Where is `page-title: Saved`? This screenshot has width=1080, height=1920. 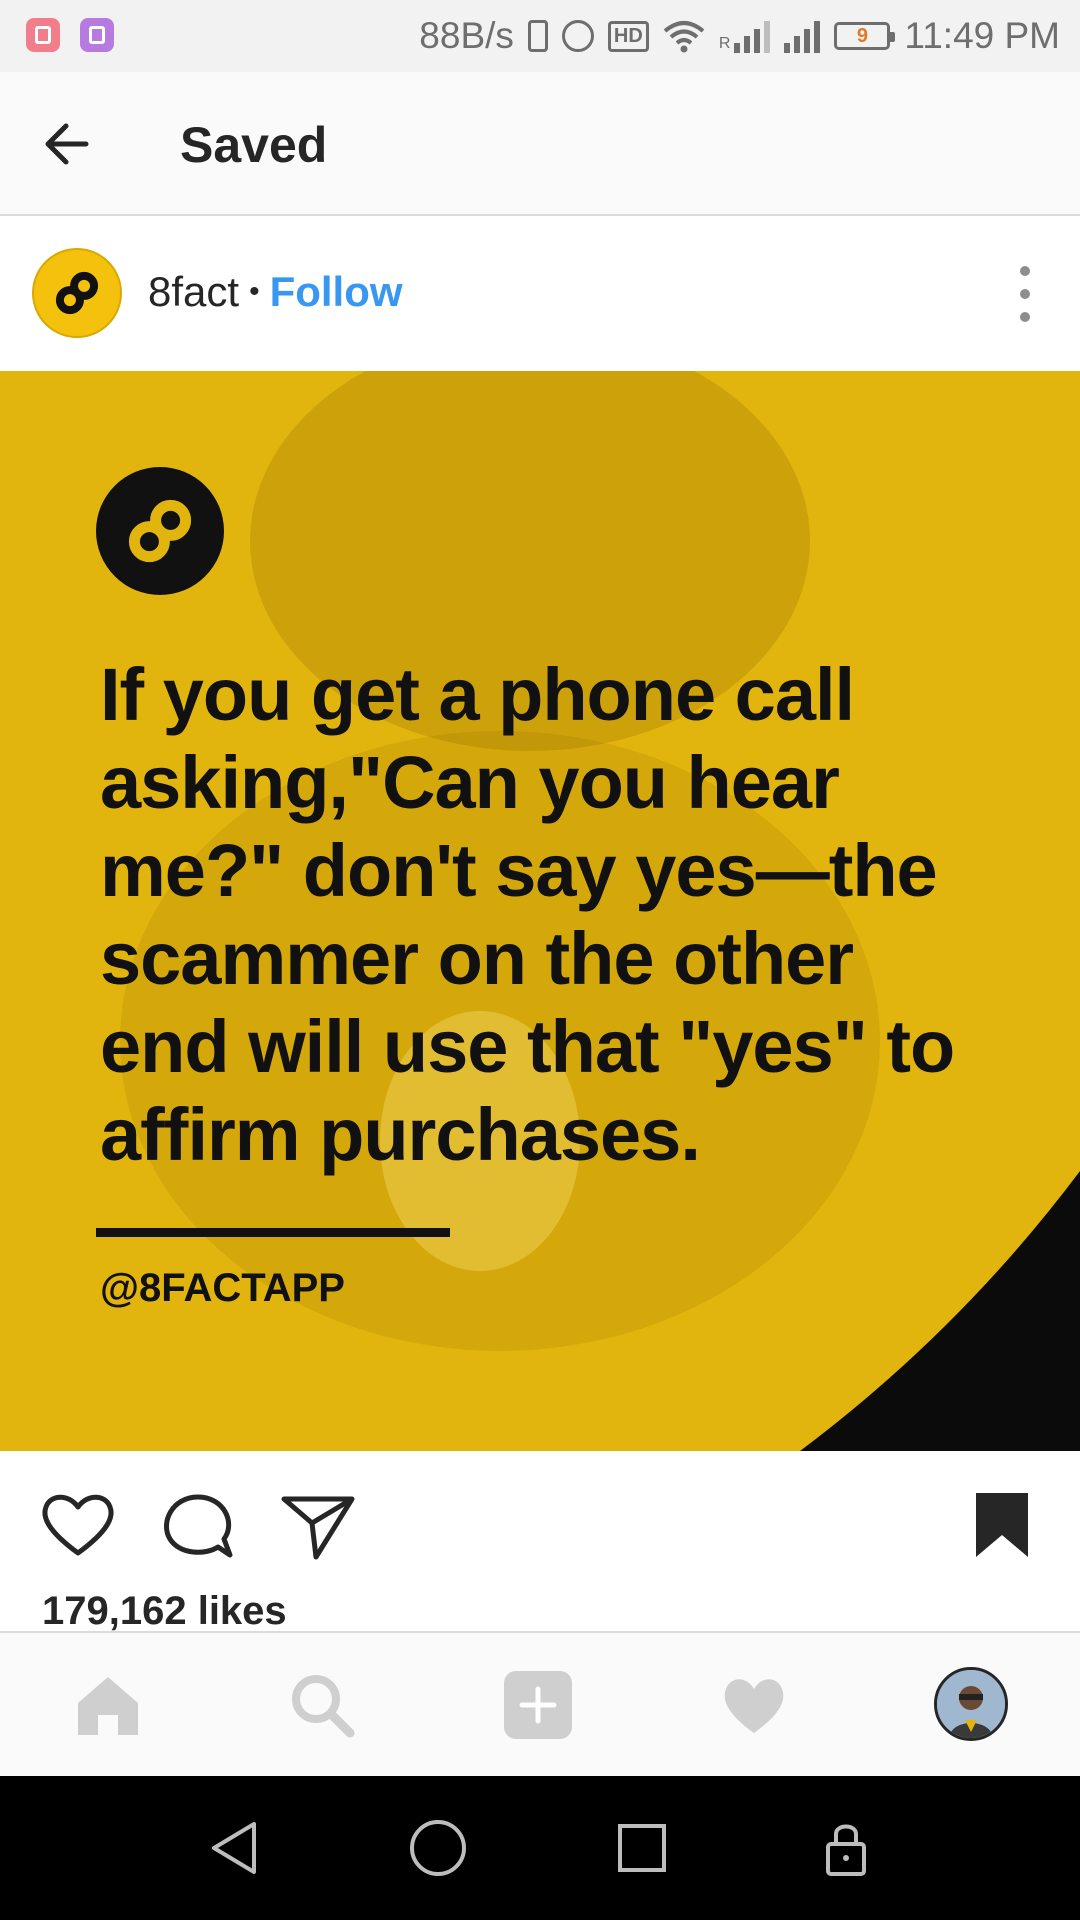 page-title: Saved is located at coordinates (254, 145).